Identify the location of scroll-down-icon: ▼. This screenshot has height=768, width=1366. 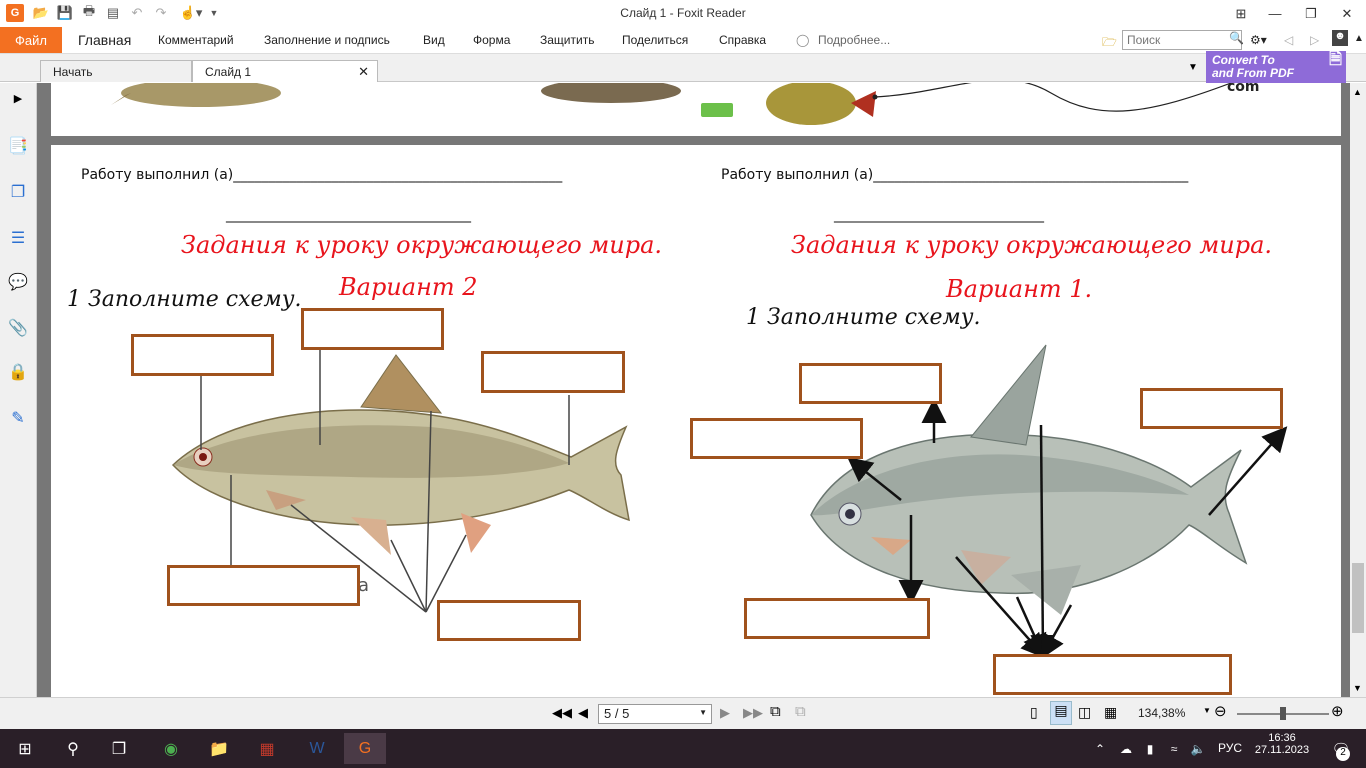
(1357, 688).